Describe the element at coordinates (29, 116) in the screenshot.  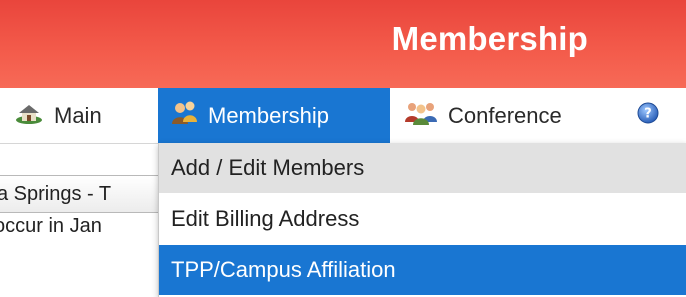
I see `house-icon` at that location.